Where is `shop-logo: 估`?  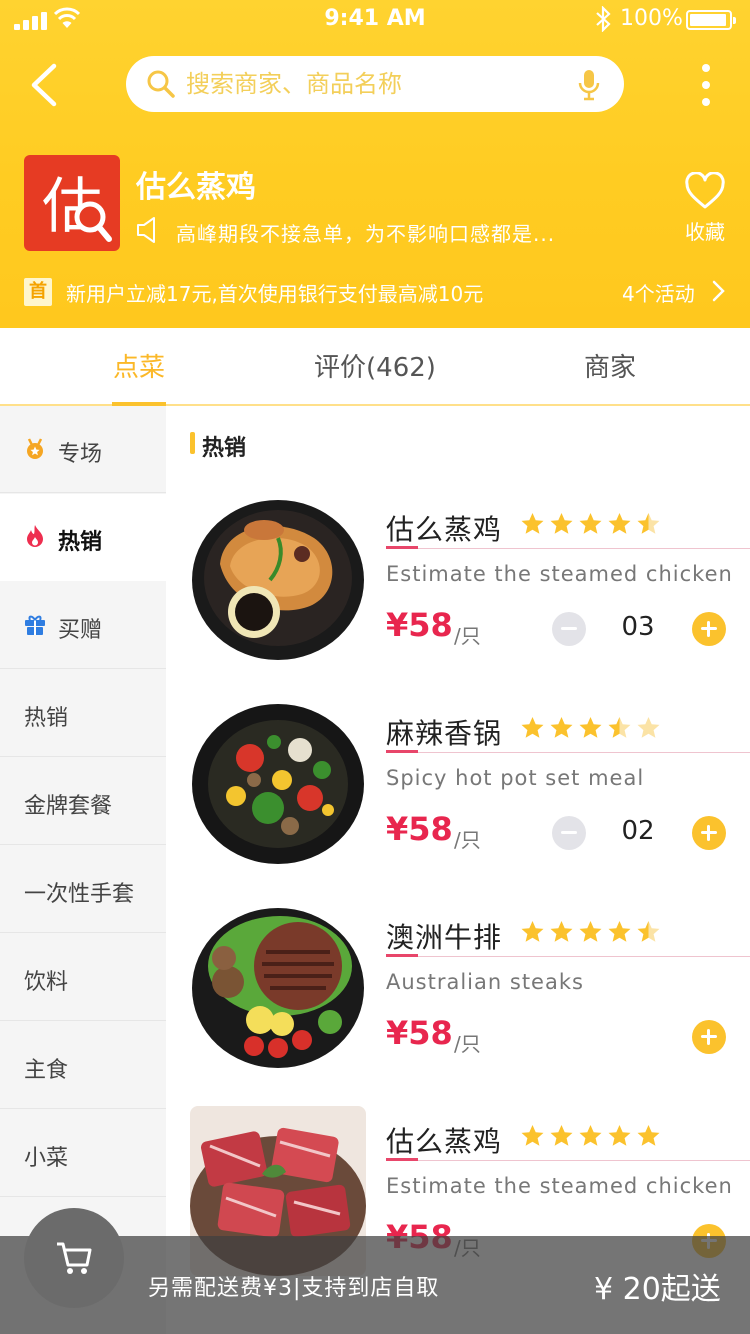
shop-logo: 估 is located at coordinates (72, 203).